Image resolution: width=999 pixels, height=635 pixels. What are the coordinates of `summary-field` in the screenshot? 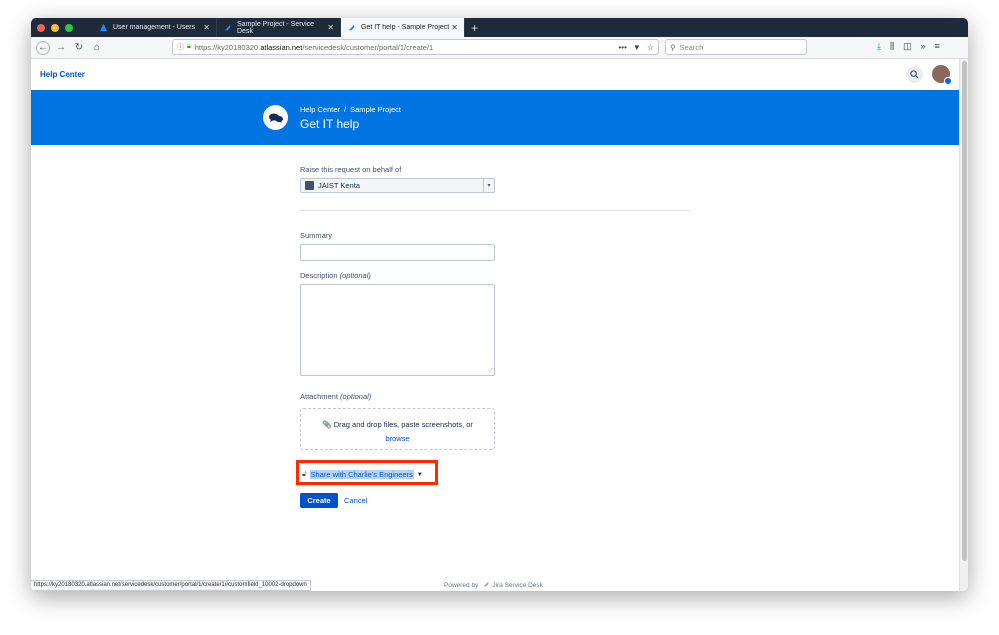 It's located at (397, 252).